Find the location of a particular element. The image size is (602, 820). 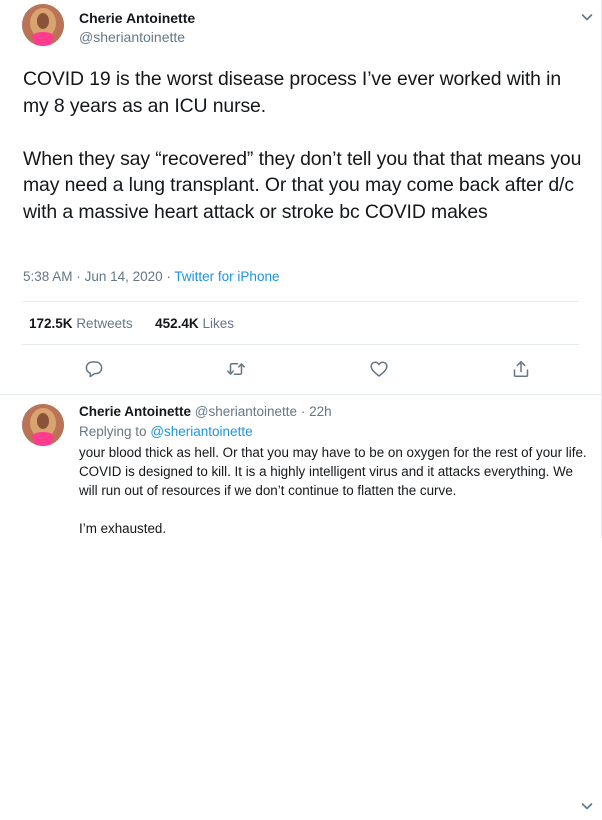

retweet-icon is located at coordinates (236, 369).